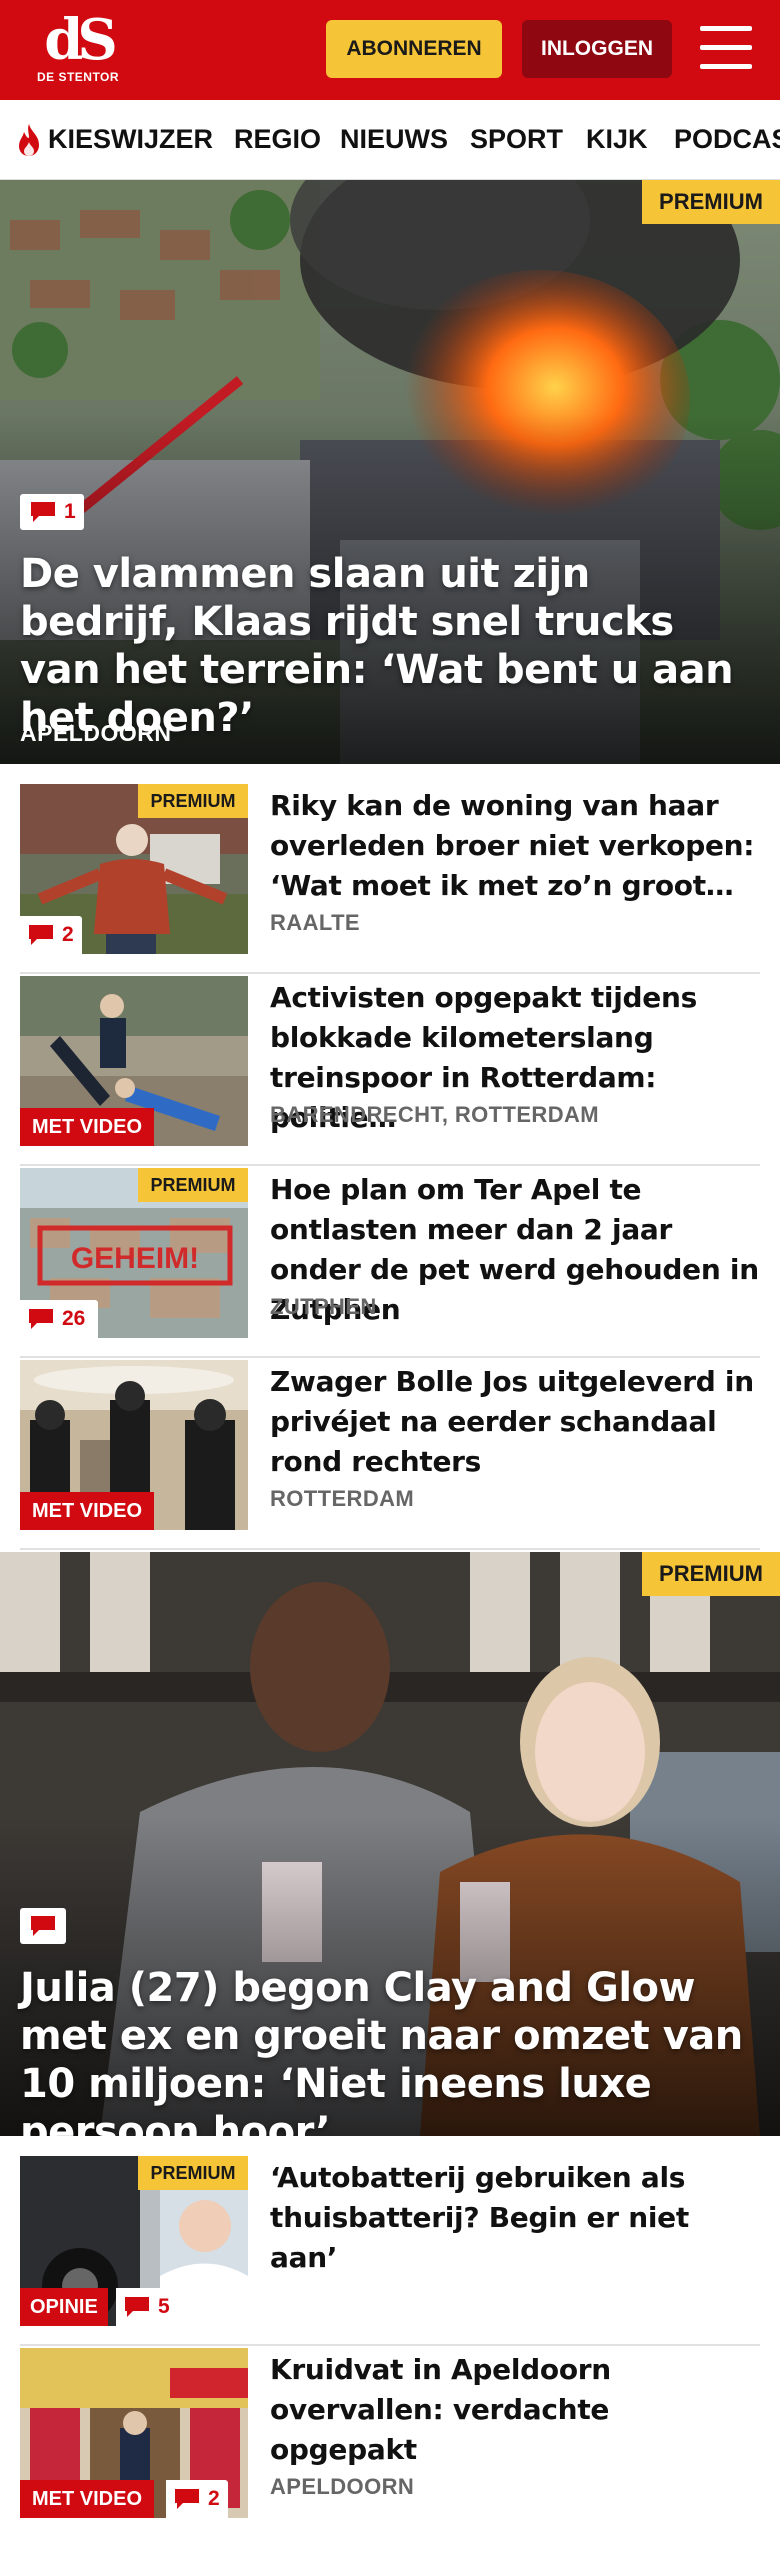 The width and height of the screenshot is (780, 2560). I want to click on article-location: ZUTPHEN, so click(323, 1306).